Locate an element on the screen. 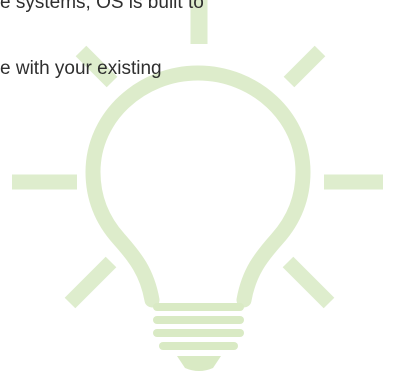 The width and height of the screenshot is (395, 386). body-text-line-2: e with your existing is located at coordinates (81, 68).